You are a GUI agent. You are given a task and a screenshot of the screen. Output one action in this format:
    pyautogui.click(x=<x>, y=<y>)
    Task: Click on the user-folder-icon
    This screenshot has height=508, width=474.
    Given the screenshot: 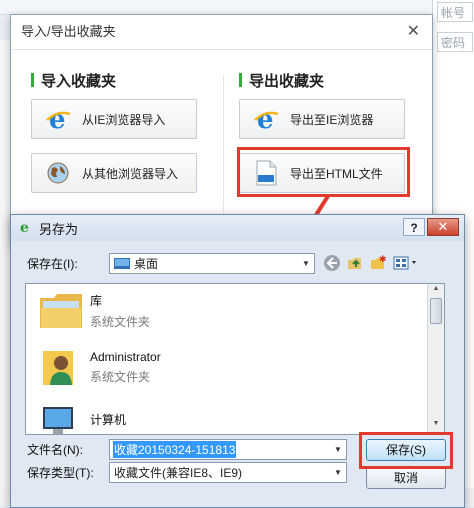 What is the action you would take?
    pyautogui.click(x=61, y=367)
    